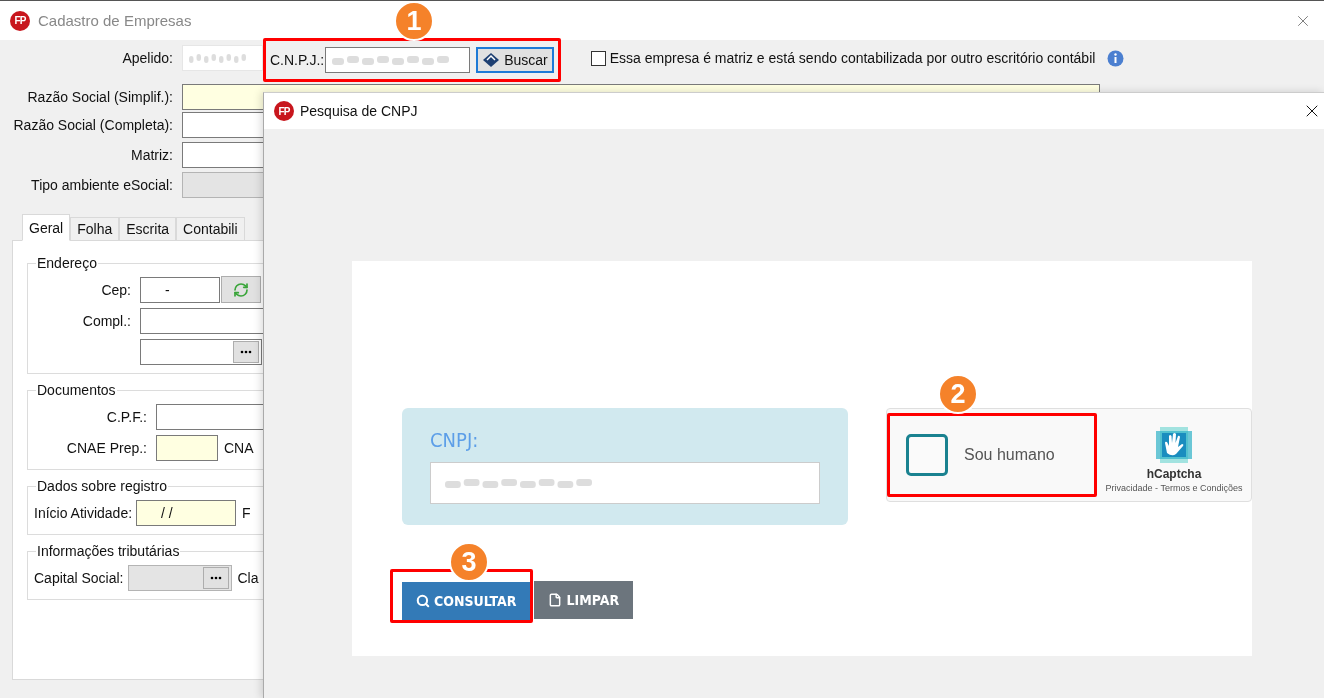 The image size is (1324, 698). What do you see at coordinates (148, 229) in the screenshot?
I see `tab: Escrita` at bounding box center [148, 229].